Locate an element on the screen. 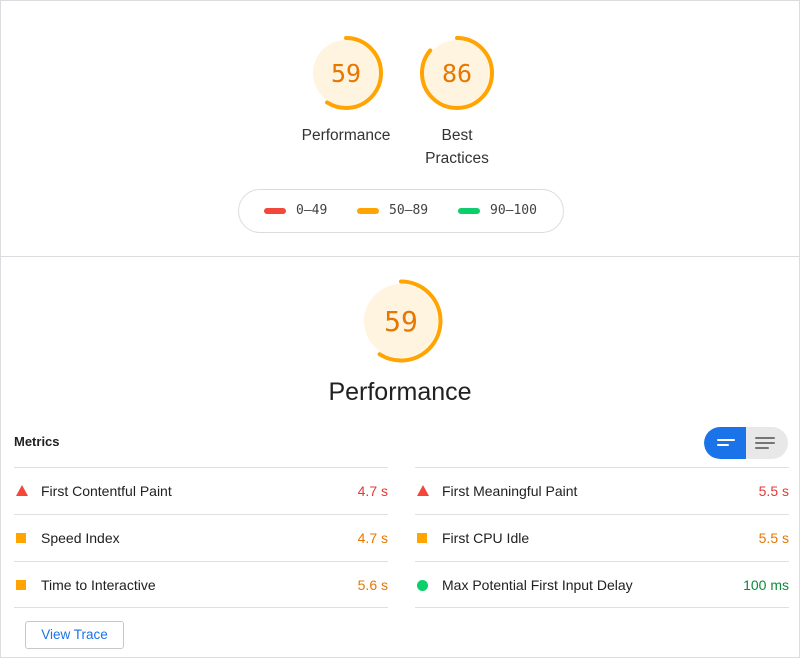 Image resolution: width=800 pixels, height=658 pixels. expanded-view-icon is located at coordinates (725, 443).